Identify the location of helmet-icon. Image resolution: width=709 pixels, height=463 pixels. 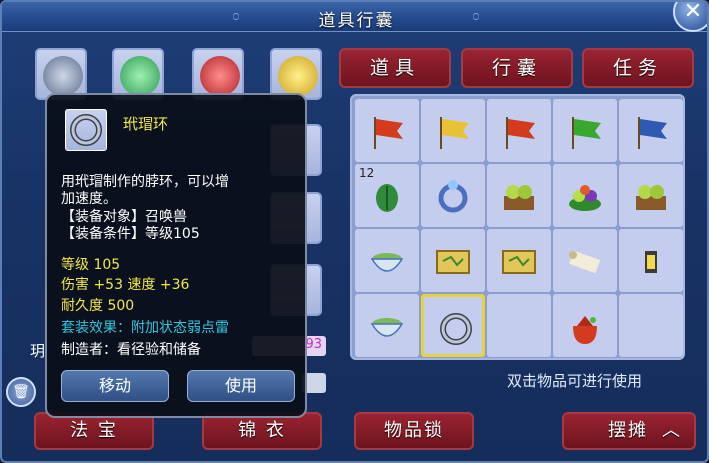
(63, 76).